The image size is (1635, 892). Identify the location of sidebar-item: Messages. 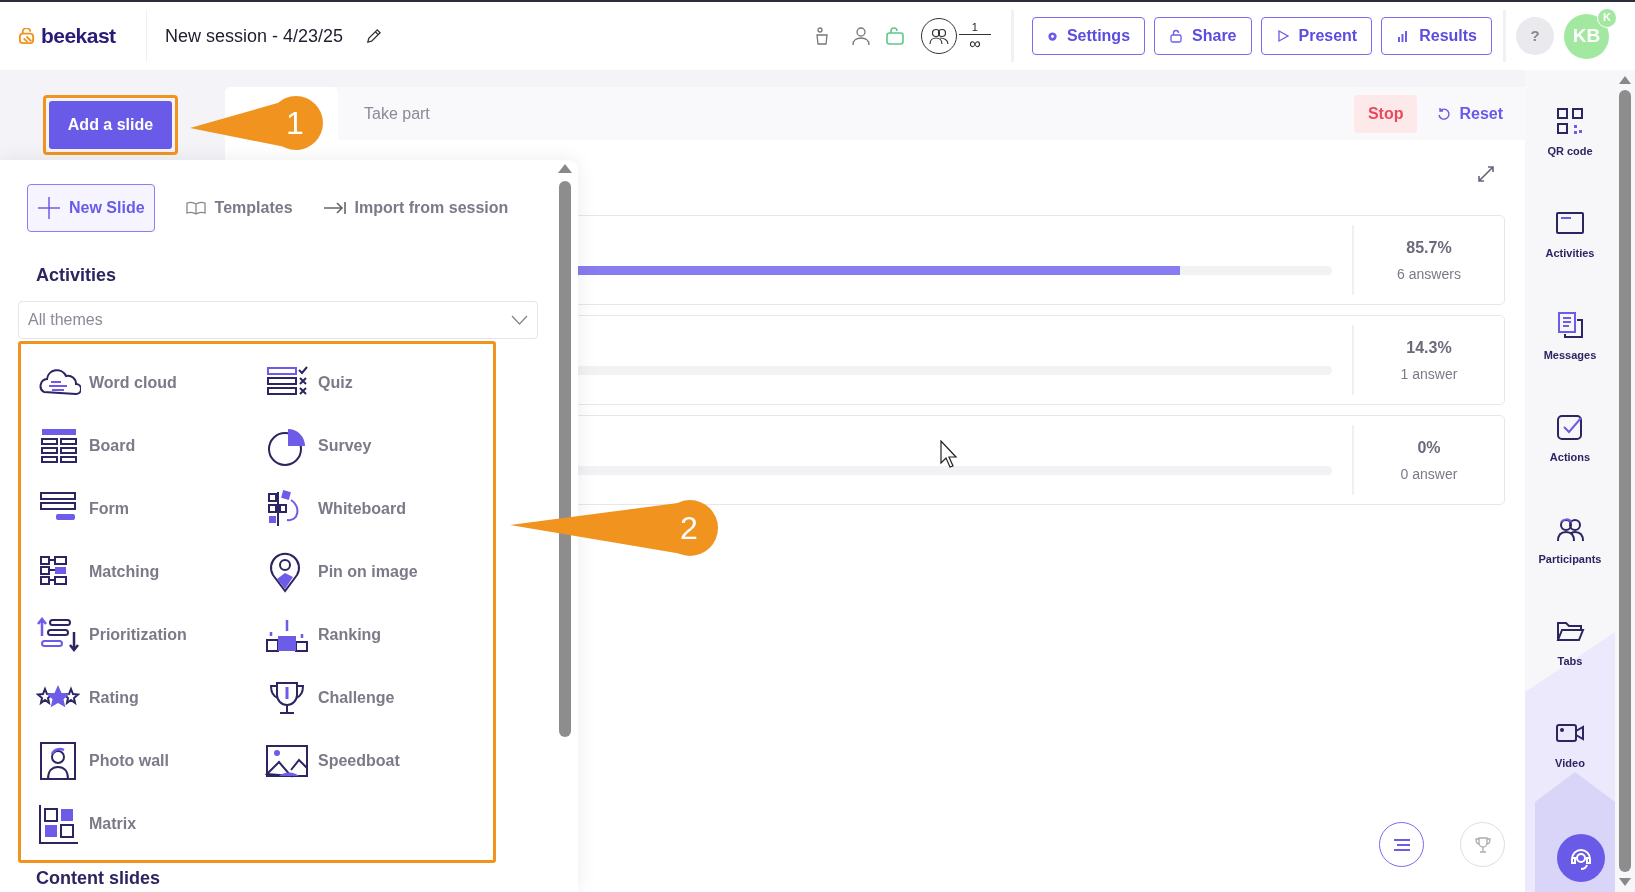
(1570, 361).